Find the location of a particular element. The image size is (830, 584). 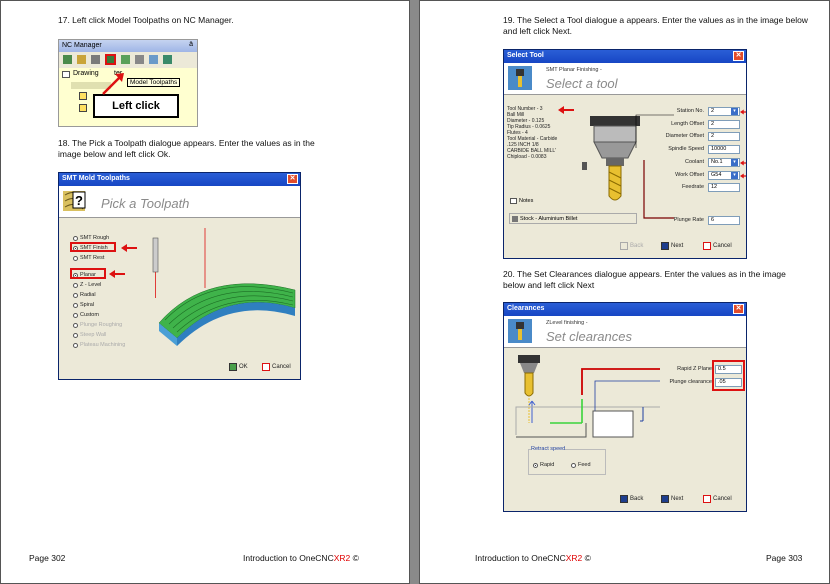

pointer-lines is located at coordinates (654, 166).